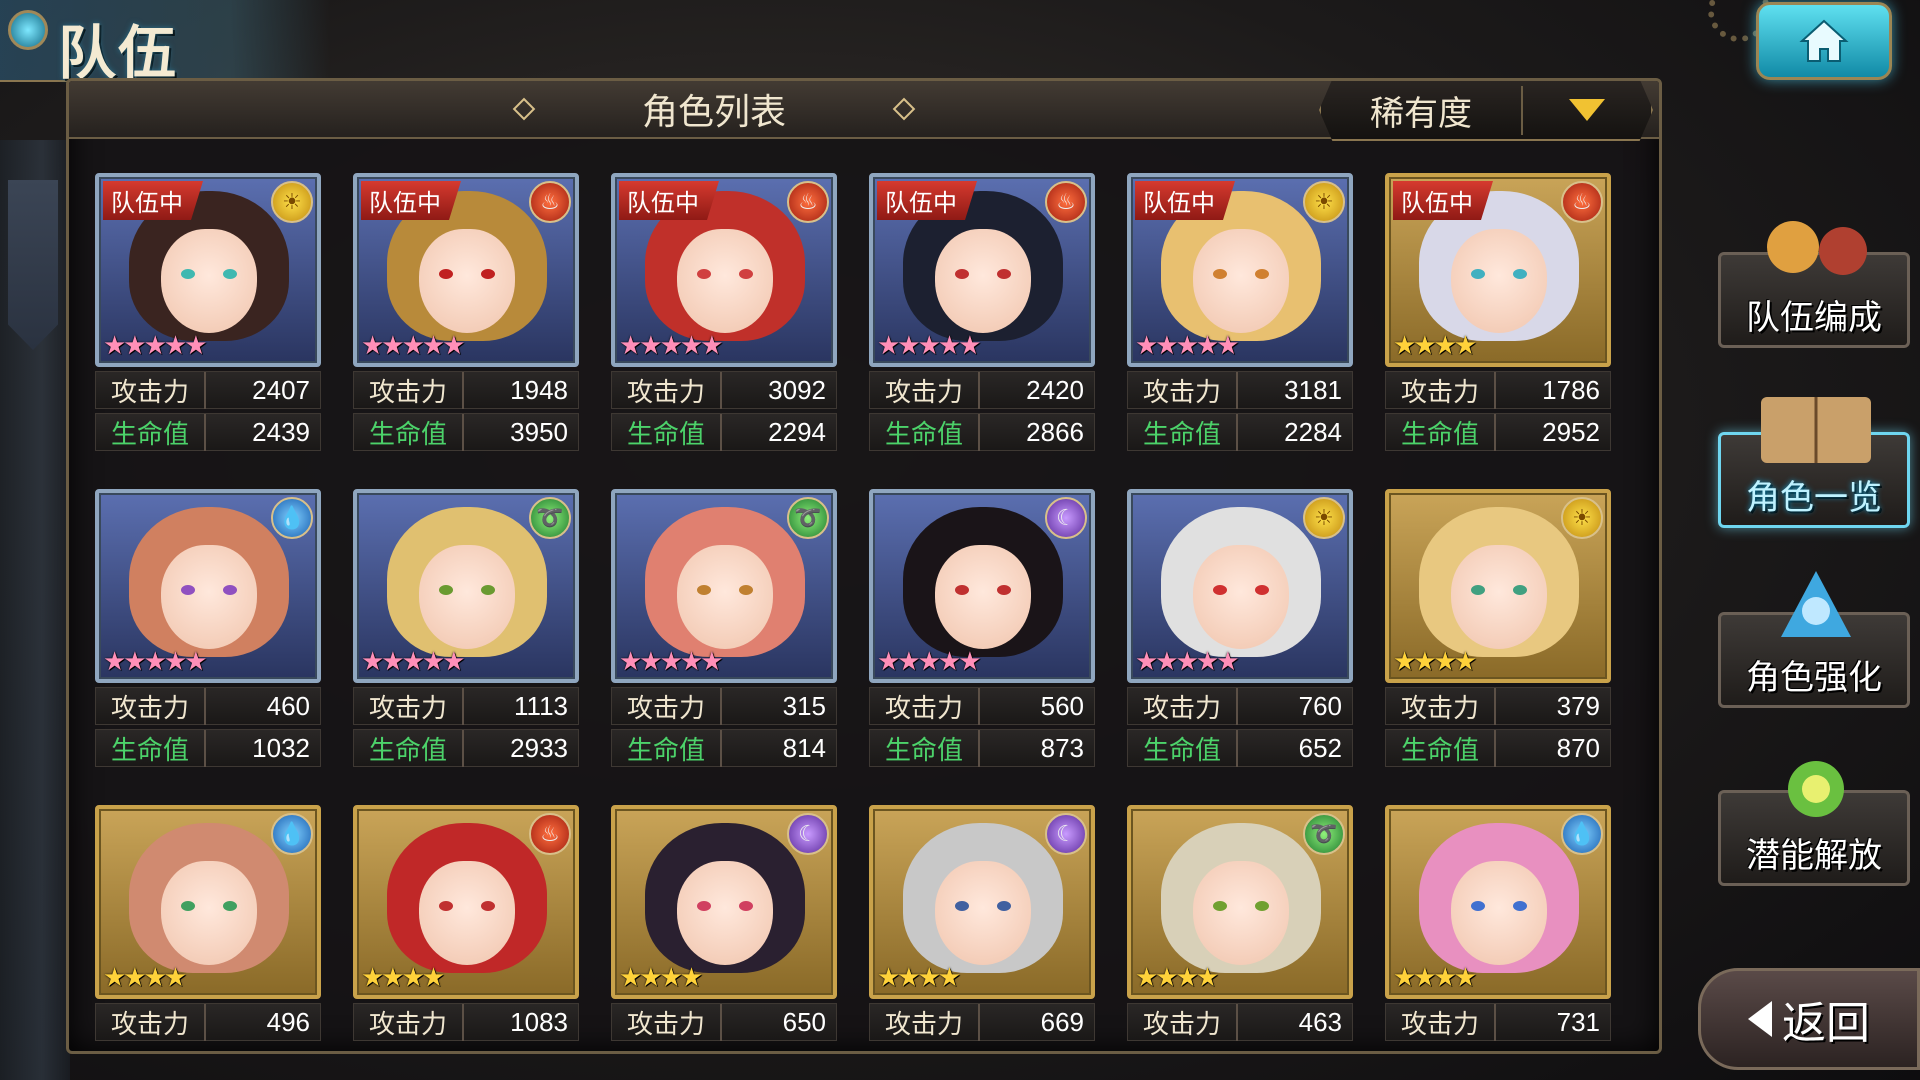 The height and width of the screenshot is (1080, 1920). Describe the element at coordinates (1055, 431) in the screenshot. I see `hp-value: 2866` at that location.